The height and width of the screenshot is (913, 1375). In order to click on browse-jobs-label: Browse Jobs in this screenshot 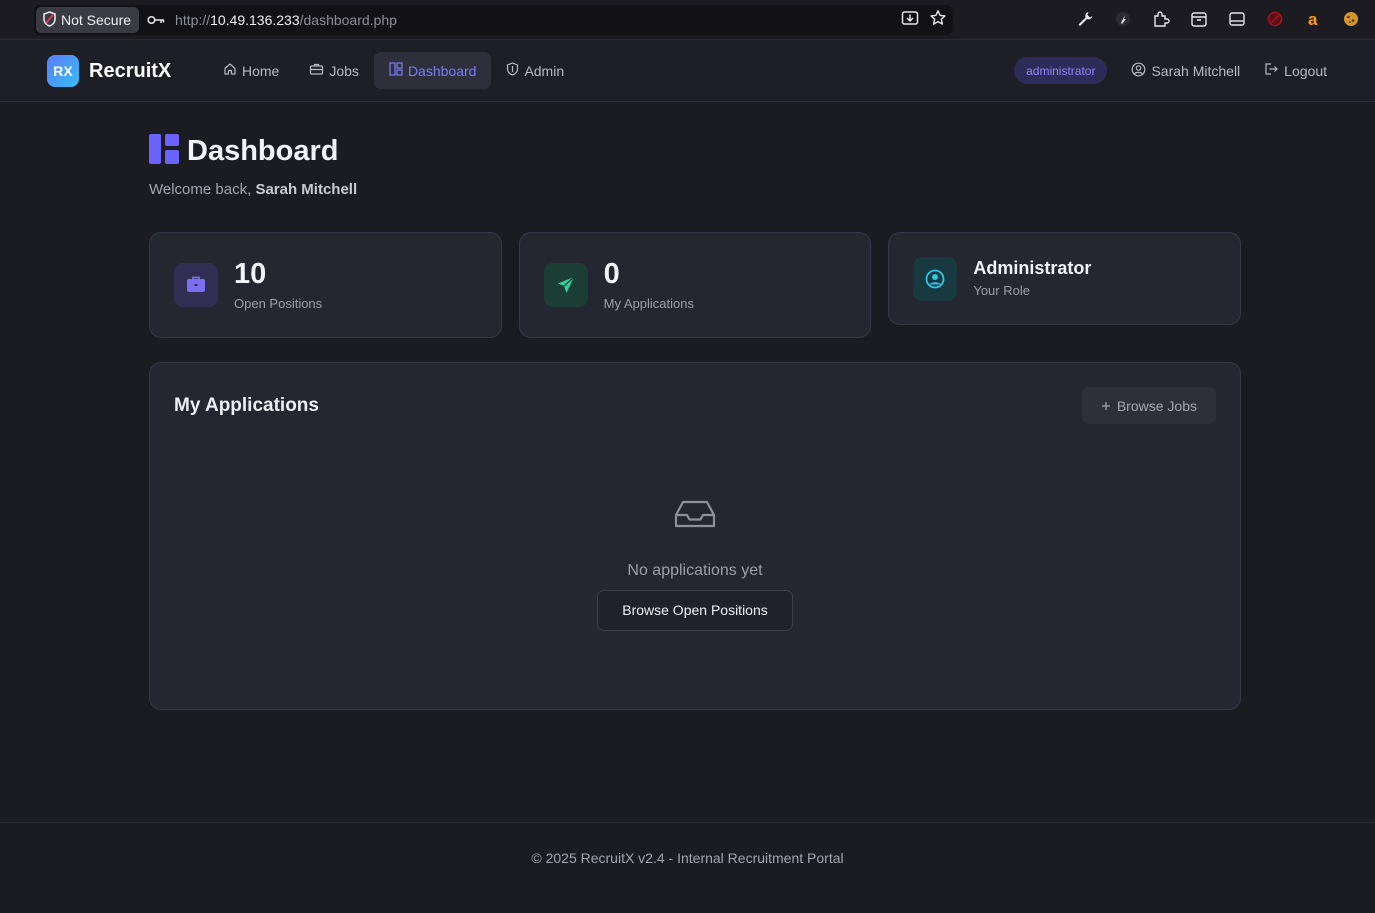, I will do `click(1156, 405)`.